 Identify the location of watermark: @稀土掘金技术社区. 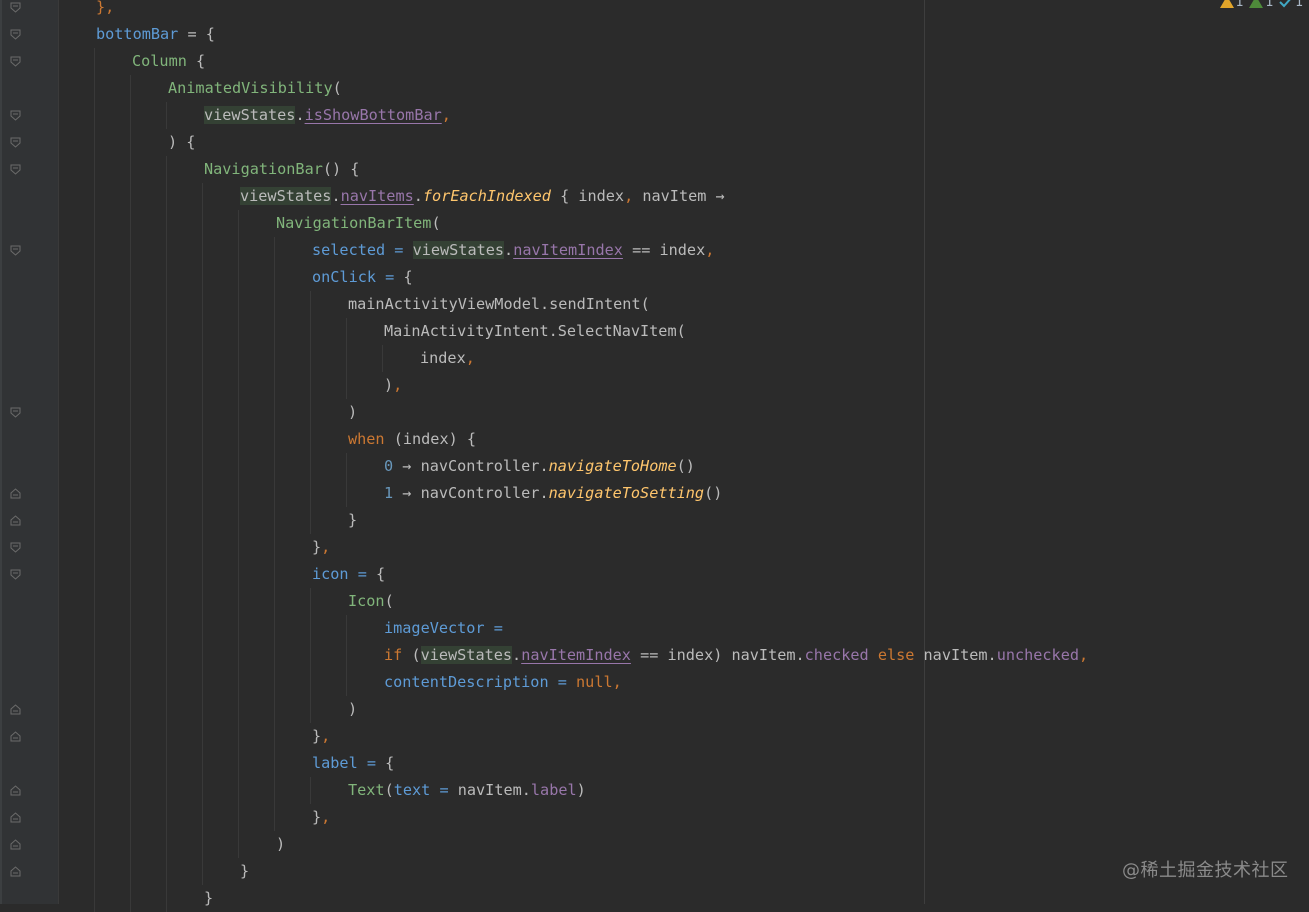
(1205, 870).